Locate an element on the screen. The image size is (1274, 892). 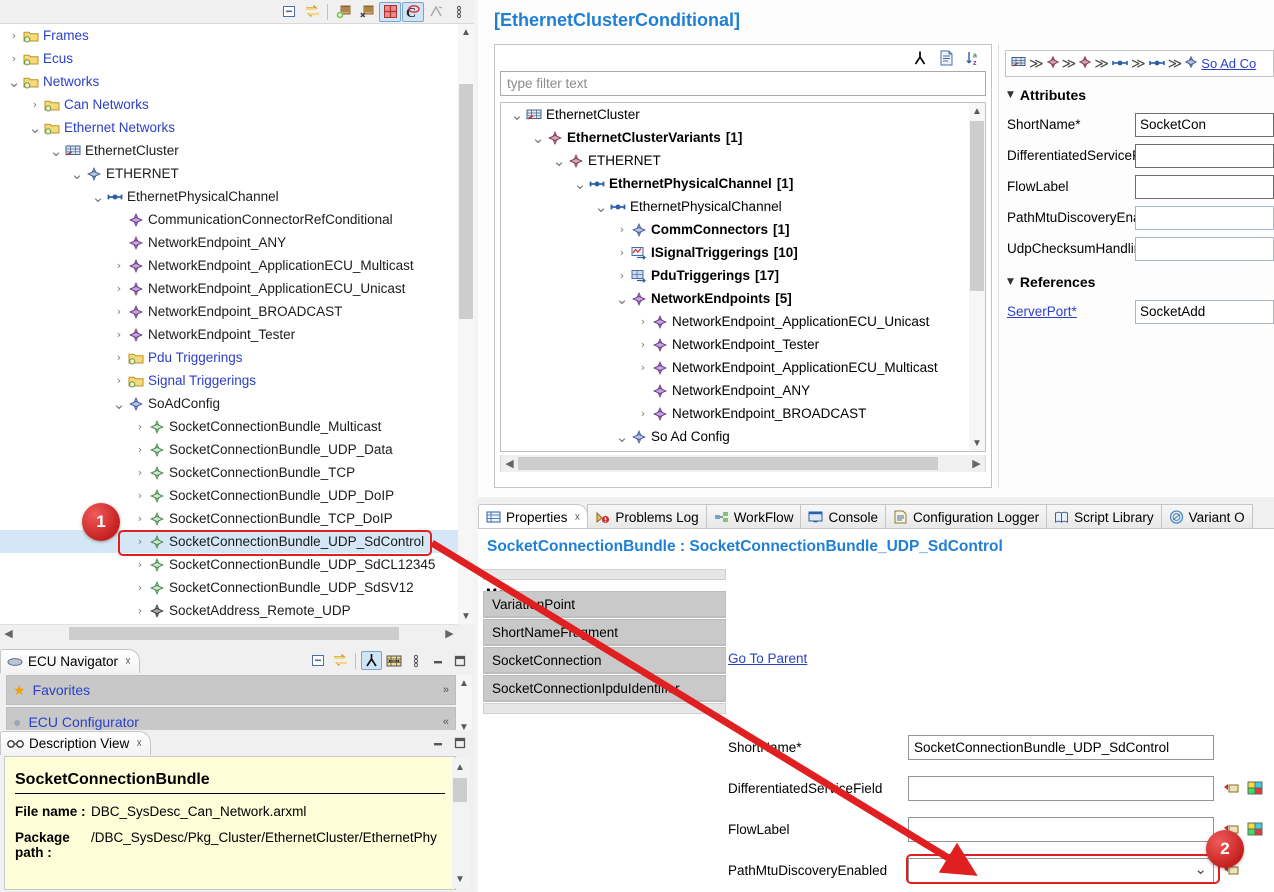
attribute-value-field is located at coordinates (1204, 186).